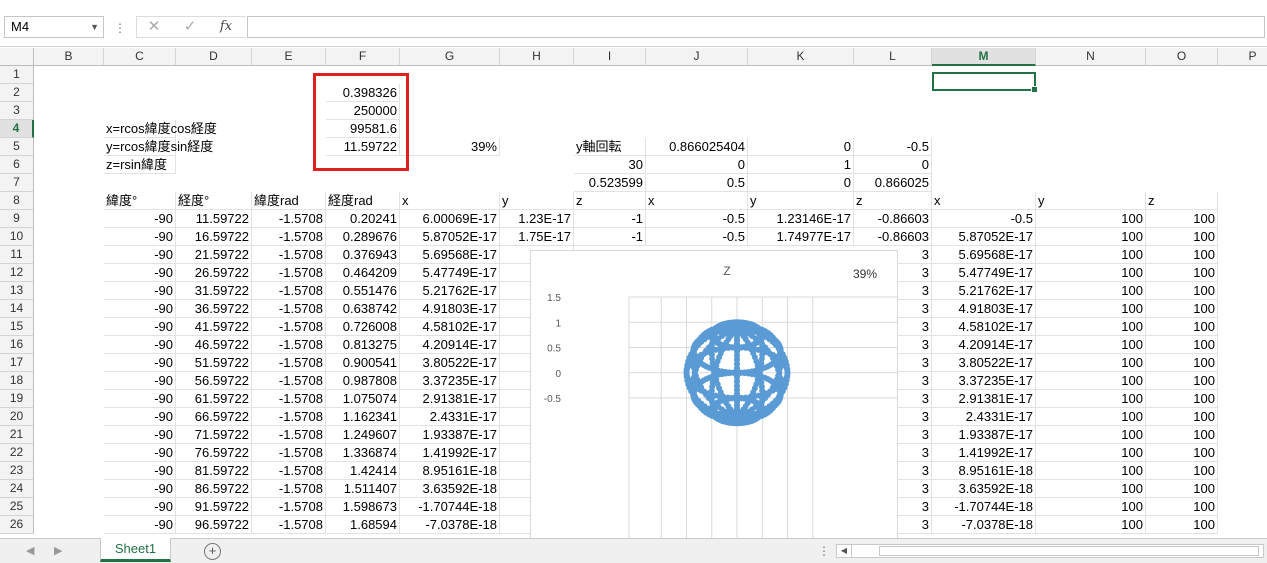  What do you see at coordinates (984, 345) in the screenshot?
I see `cell-m16: 4.20914E-17` at bounding box center [984, 345].